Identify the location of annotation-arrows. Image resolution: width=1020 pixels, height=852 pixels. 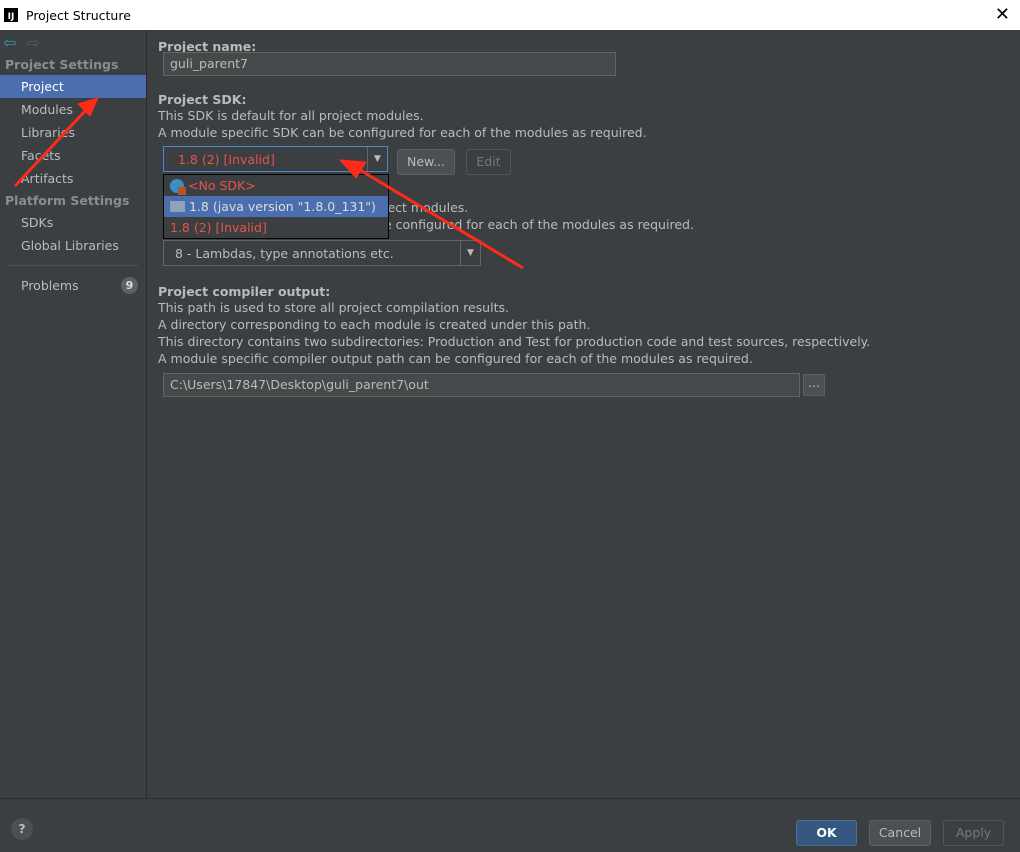
(268, 183).